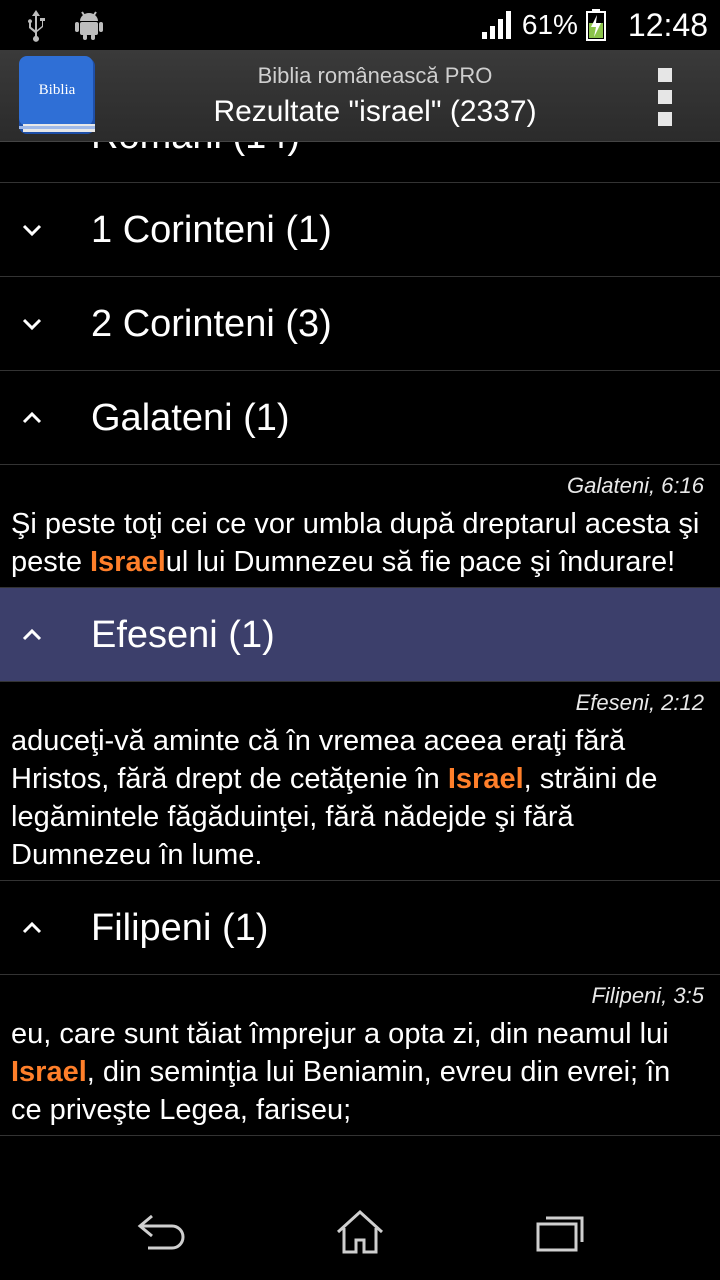 Image resolution: width=720 pixels, height=1280 pixels. What do you see at coordinates (360, 162) in the screenshot?
I see `group-header-romani: Romani (14)` at bounding box center [360, 162].